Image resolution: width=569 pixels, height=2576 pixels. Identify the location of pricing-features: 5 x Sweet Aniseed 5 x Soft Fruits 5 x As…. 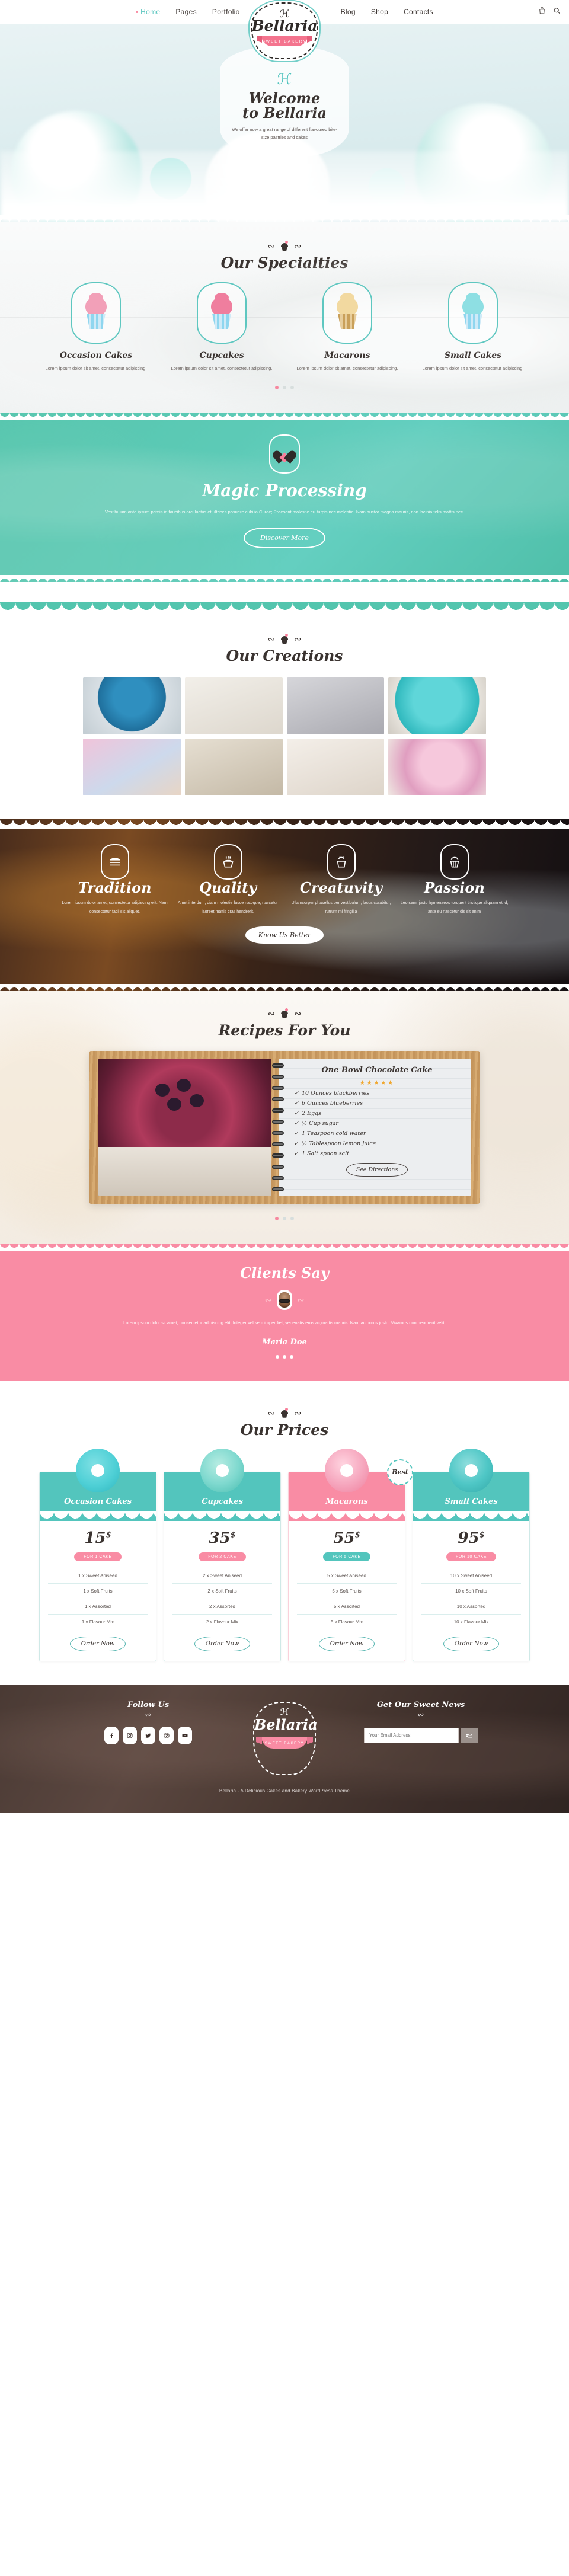
(347, 1598).